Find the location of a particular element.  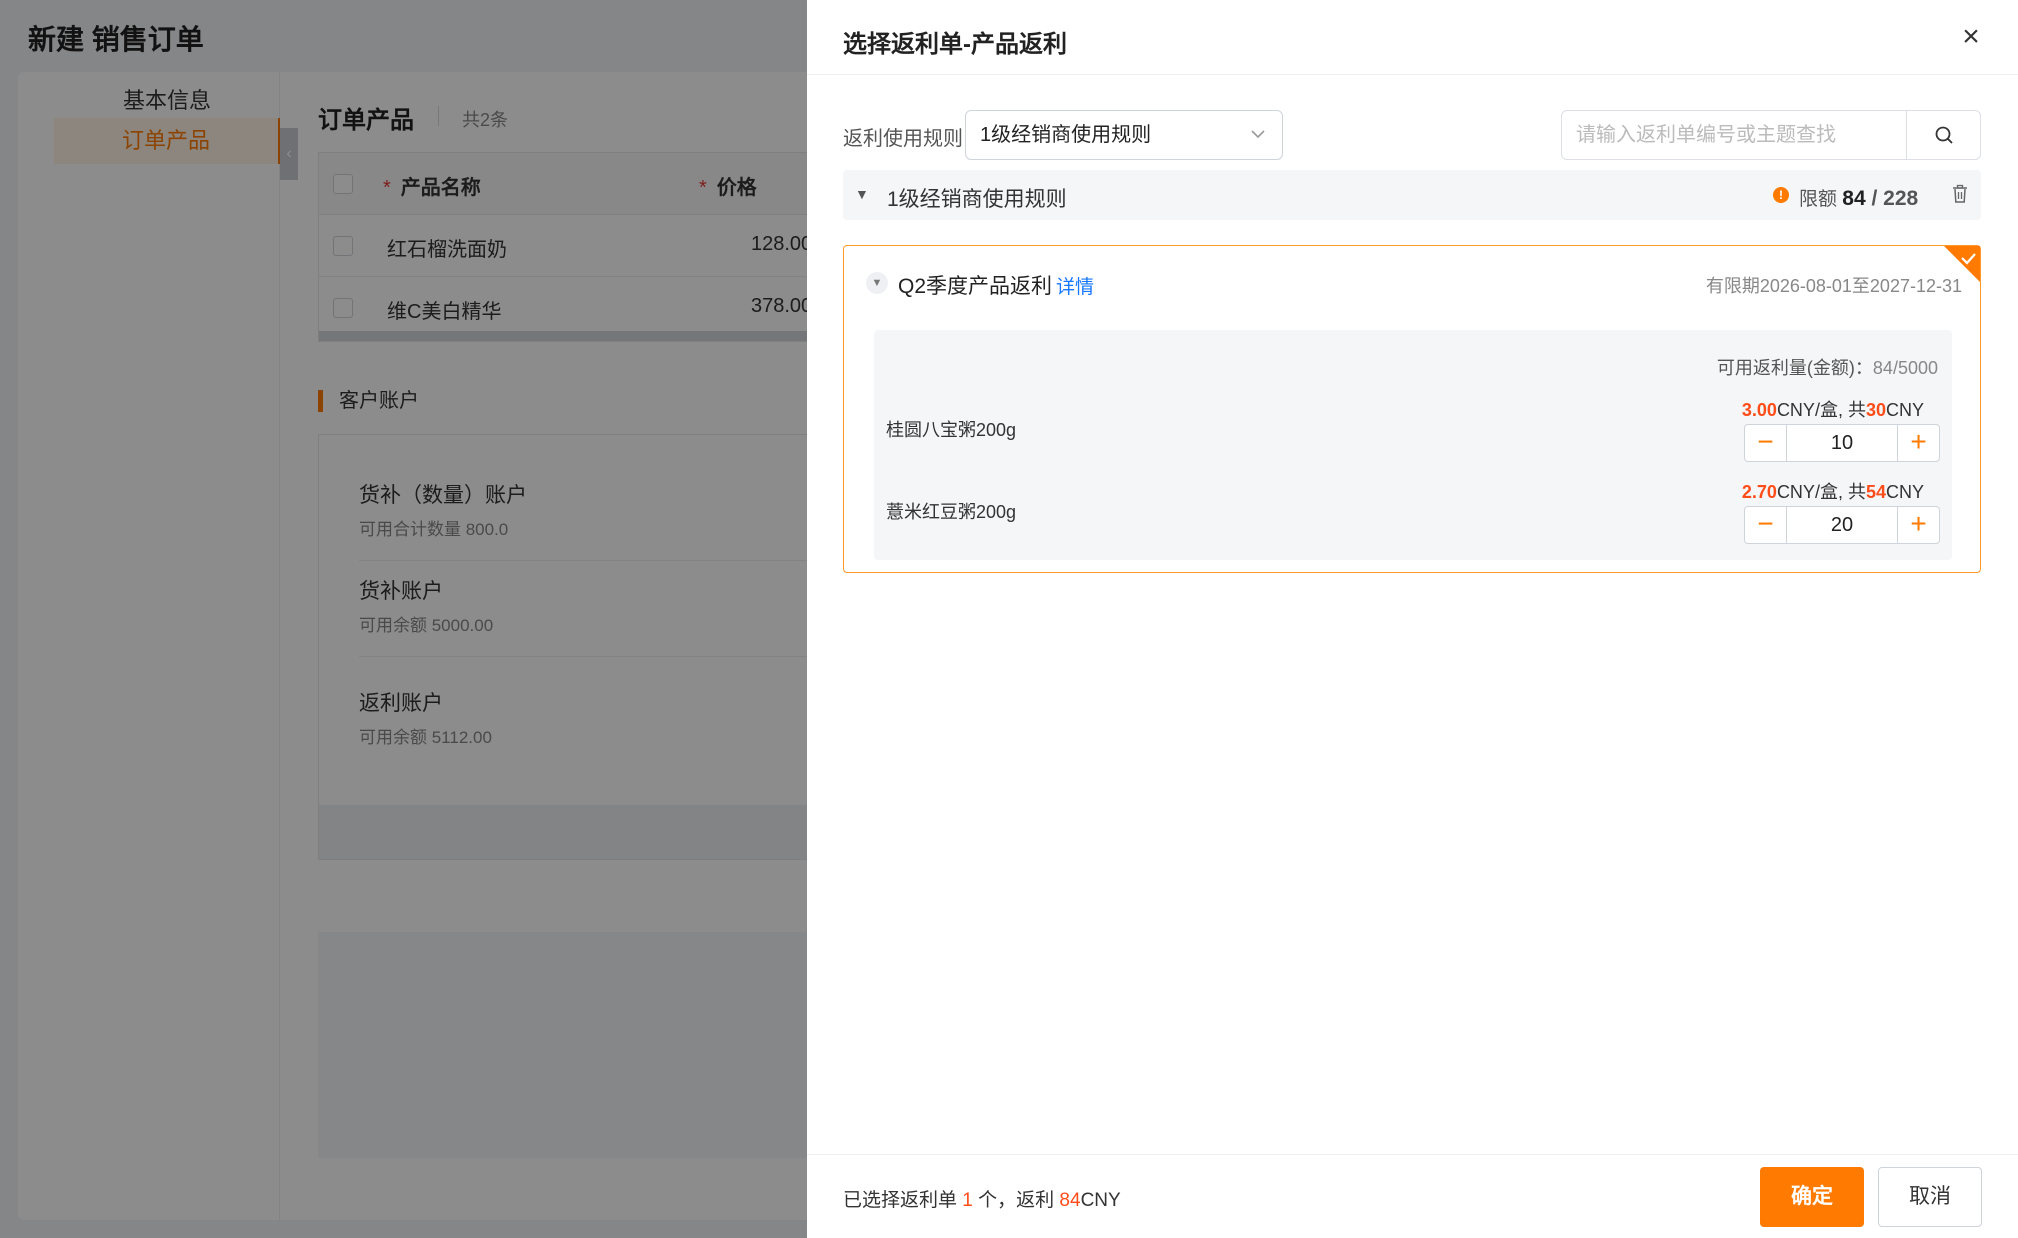

drawer-title: 选择返利单-产品返利 is located at coordinates (955, 44).